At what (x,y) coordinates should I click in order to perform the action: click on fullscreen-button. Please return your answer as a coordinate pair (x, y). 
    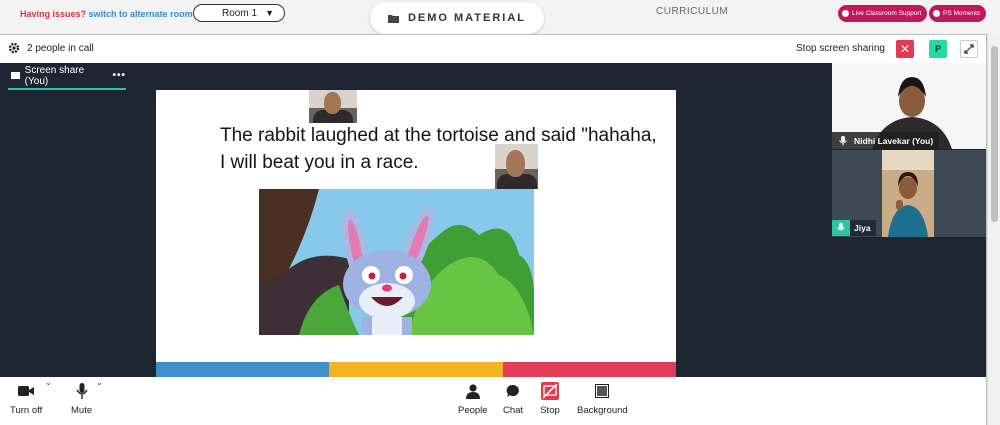
    Looking at the image, I should click on (969, 49).